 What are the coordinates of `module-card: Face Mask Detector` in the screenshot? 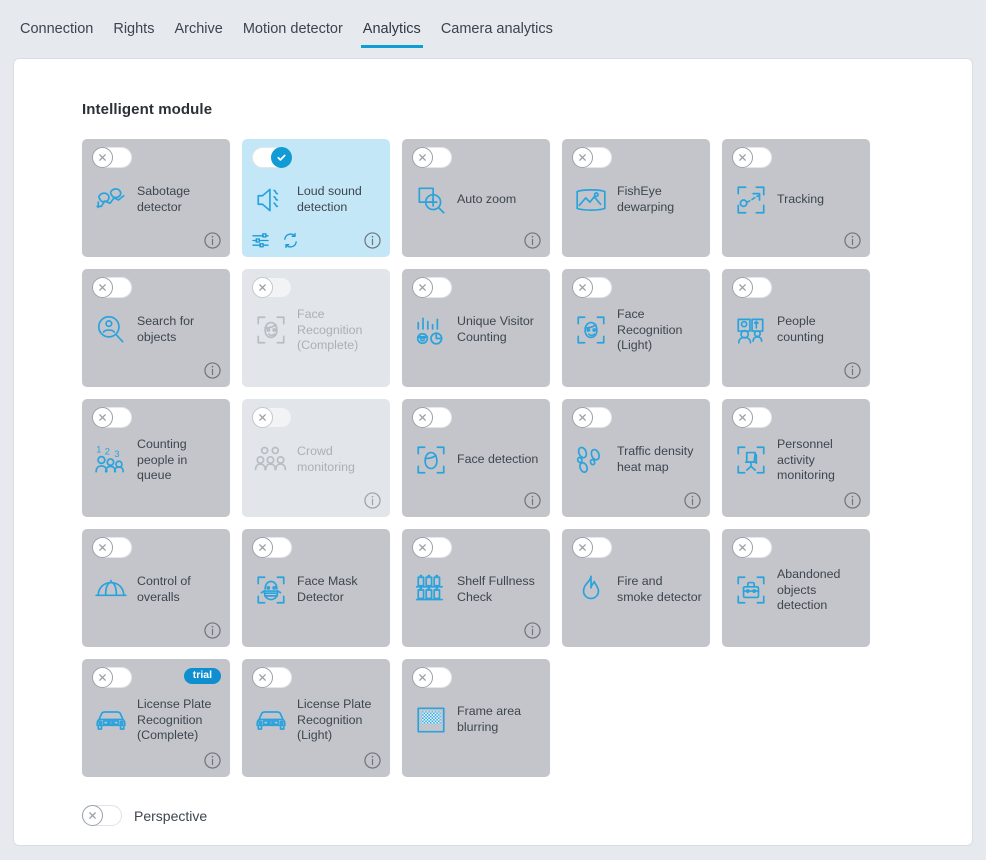 It's located at (316, 588).